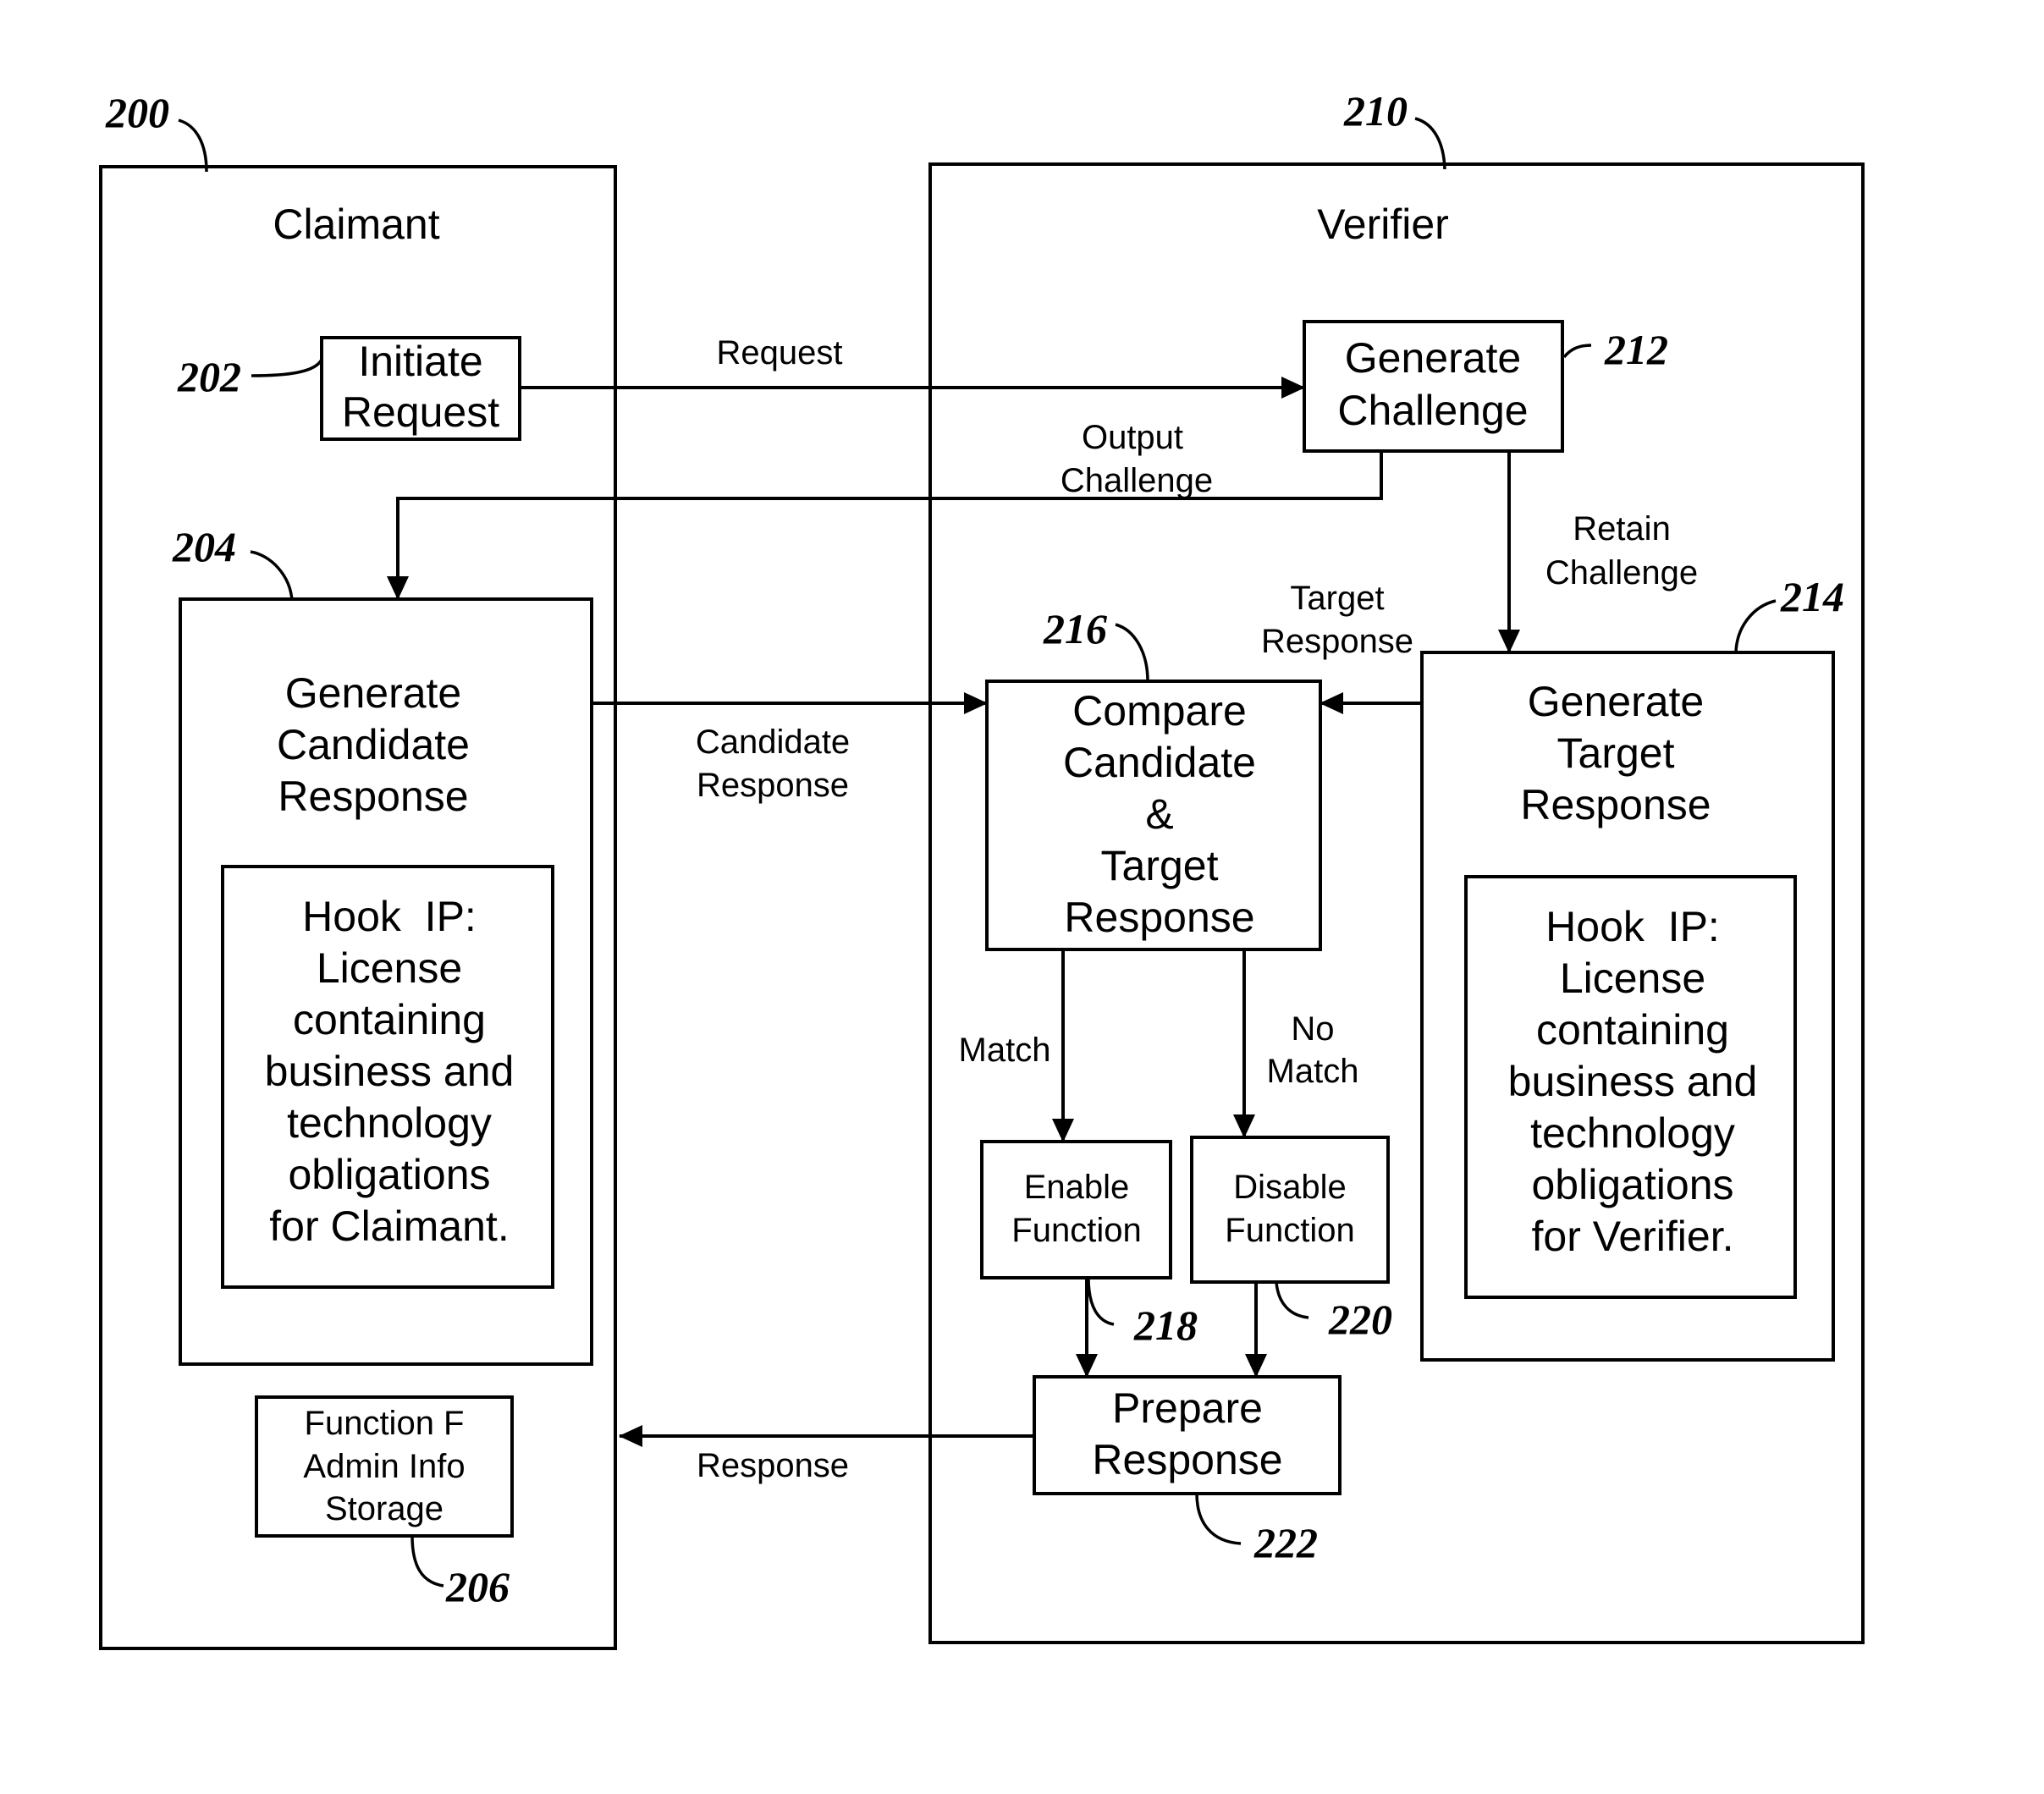 Image resolution: width=2044 pixels, height=1794 pixels. I want to click on hook-verifier-line5: technology, so click(1632, 1133).